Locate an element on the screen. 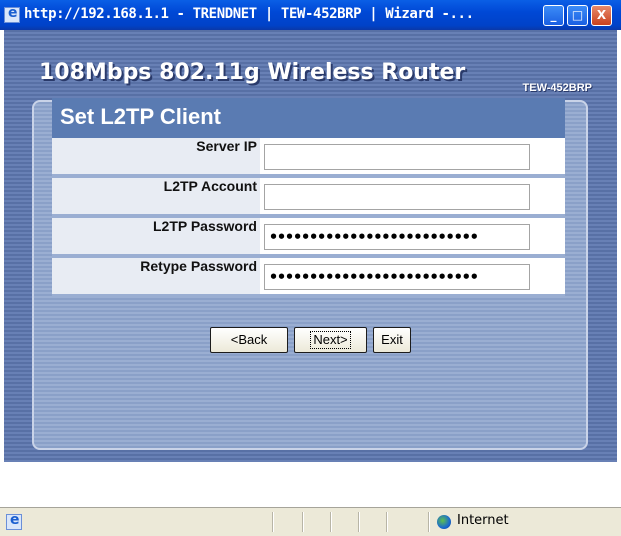 Image resolution: width=621 pixels, height=536 pixels. status-bar: Internet is located at coordinates (310, 521).